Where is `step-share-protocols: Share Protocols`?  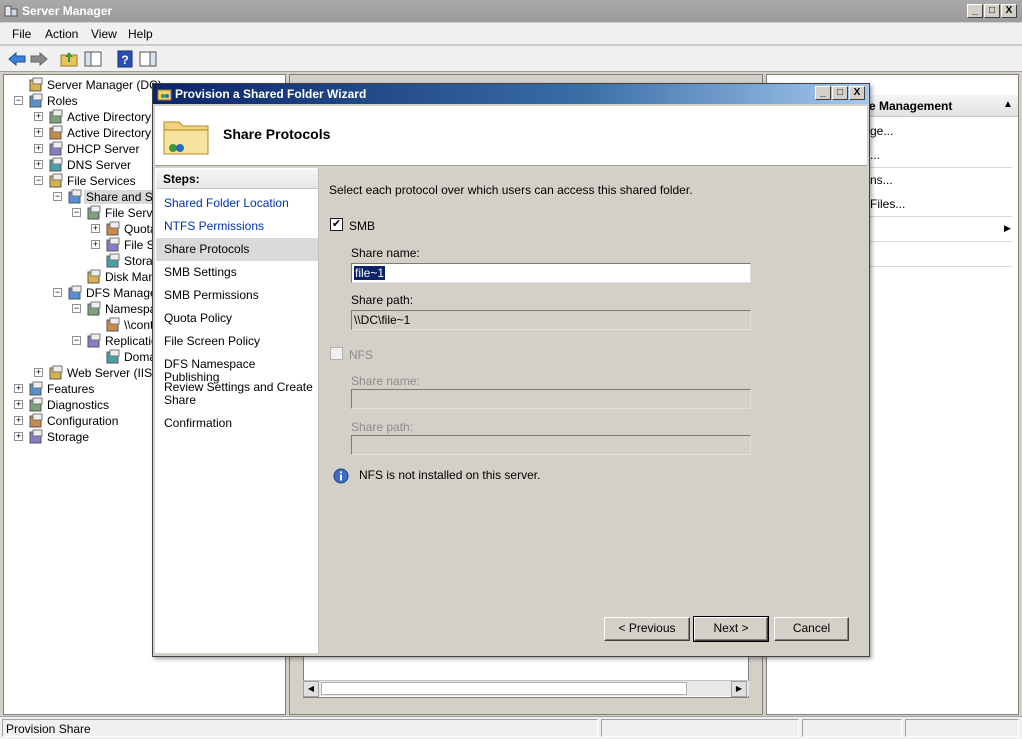 step-share-protocols: Share Protocols is located at coordinates (207, 249).